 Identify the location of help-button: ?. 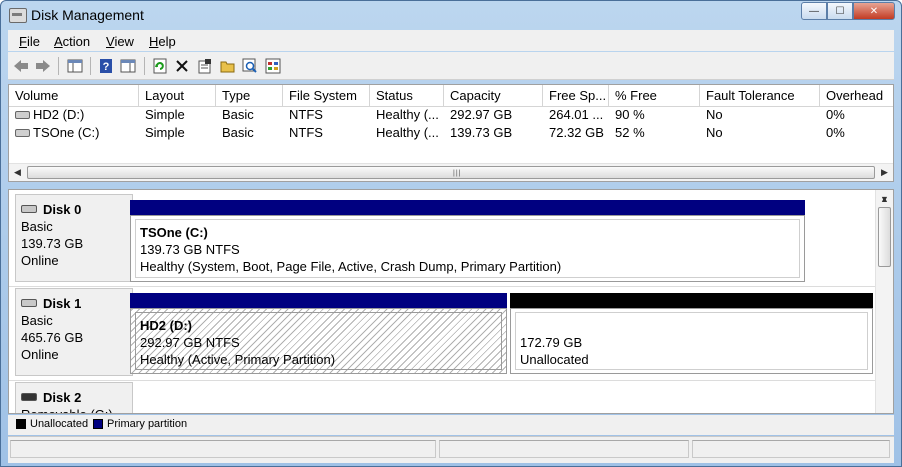
(106, 66).